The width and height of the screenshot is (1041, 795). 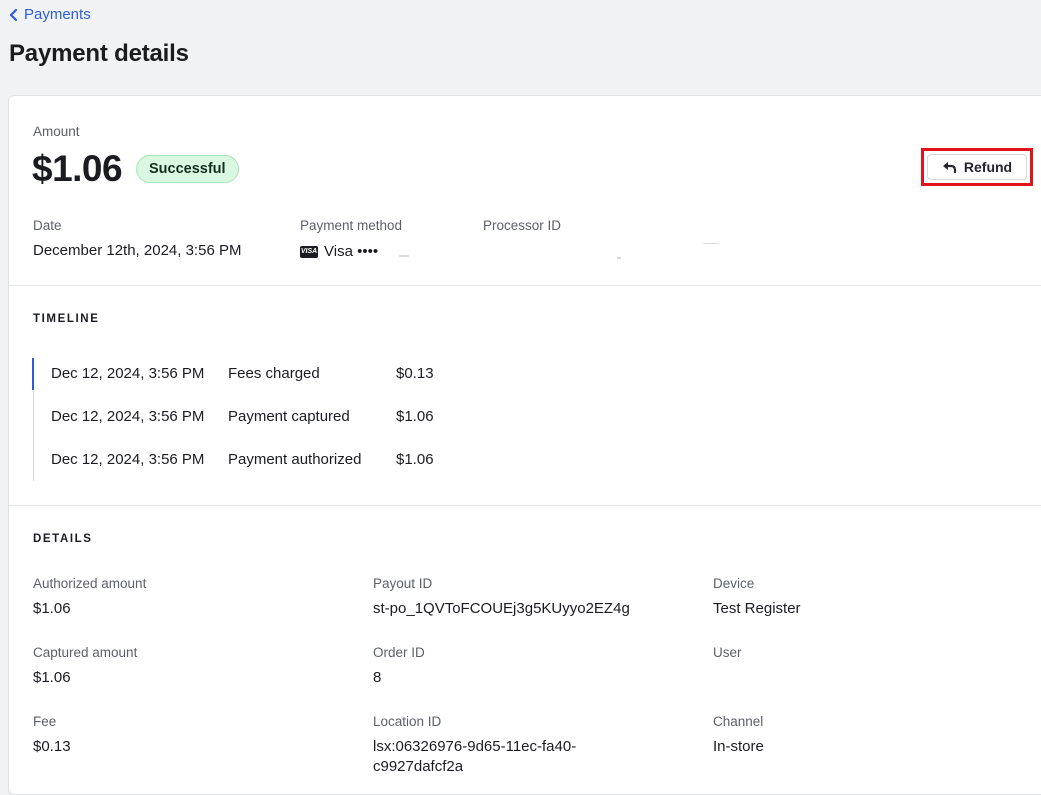 What do you see at coordinates (738, 735) in the screenshot?
I see `detail-channel: Channel In-store` at bounding box center [738, 735].